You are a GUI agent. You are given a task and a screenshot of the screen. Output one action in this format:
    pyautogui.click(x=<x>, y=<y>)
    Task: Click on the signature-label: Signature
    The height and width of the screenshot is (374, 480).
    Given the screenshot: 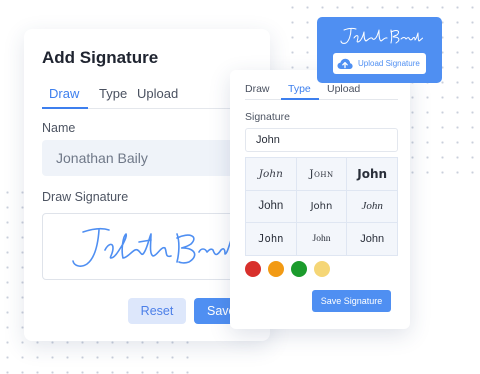 What is the action you would take?
    pyautogui.click(x=267, y=117)
    